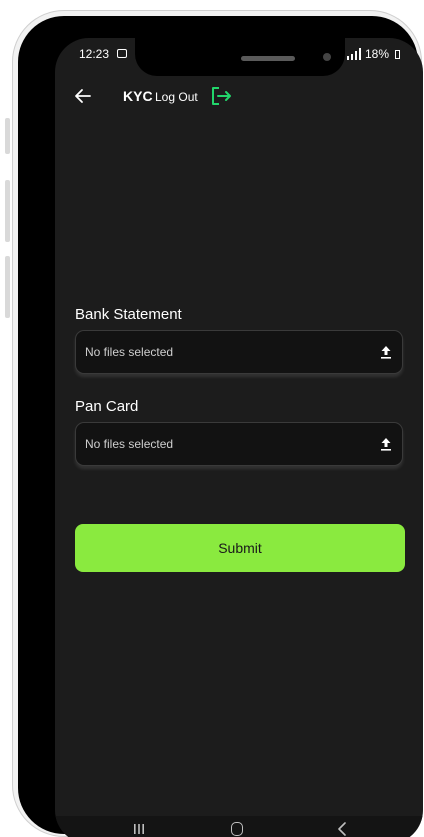  Describe the element at coordinates (7, 136) in the screenshot. I see `side-button-mute` at that location.